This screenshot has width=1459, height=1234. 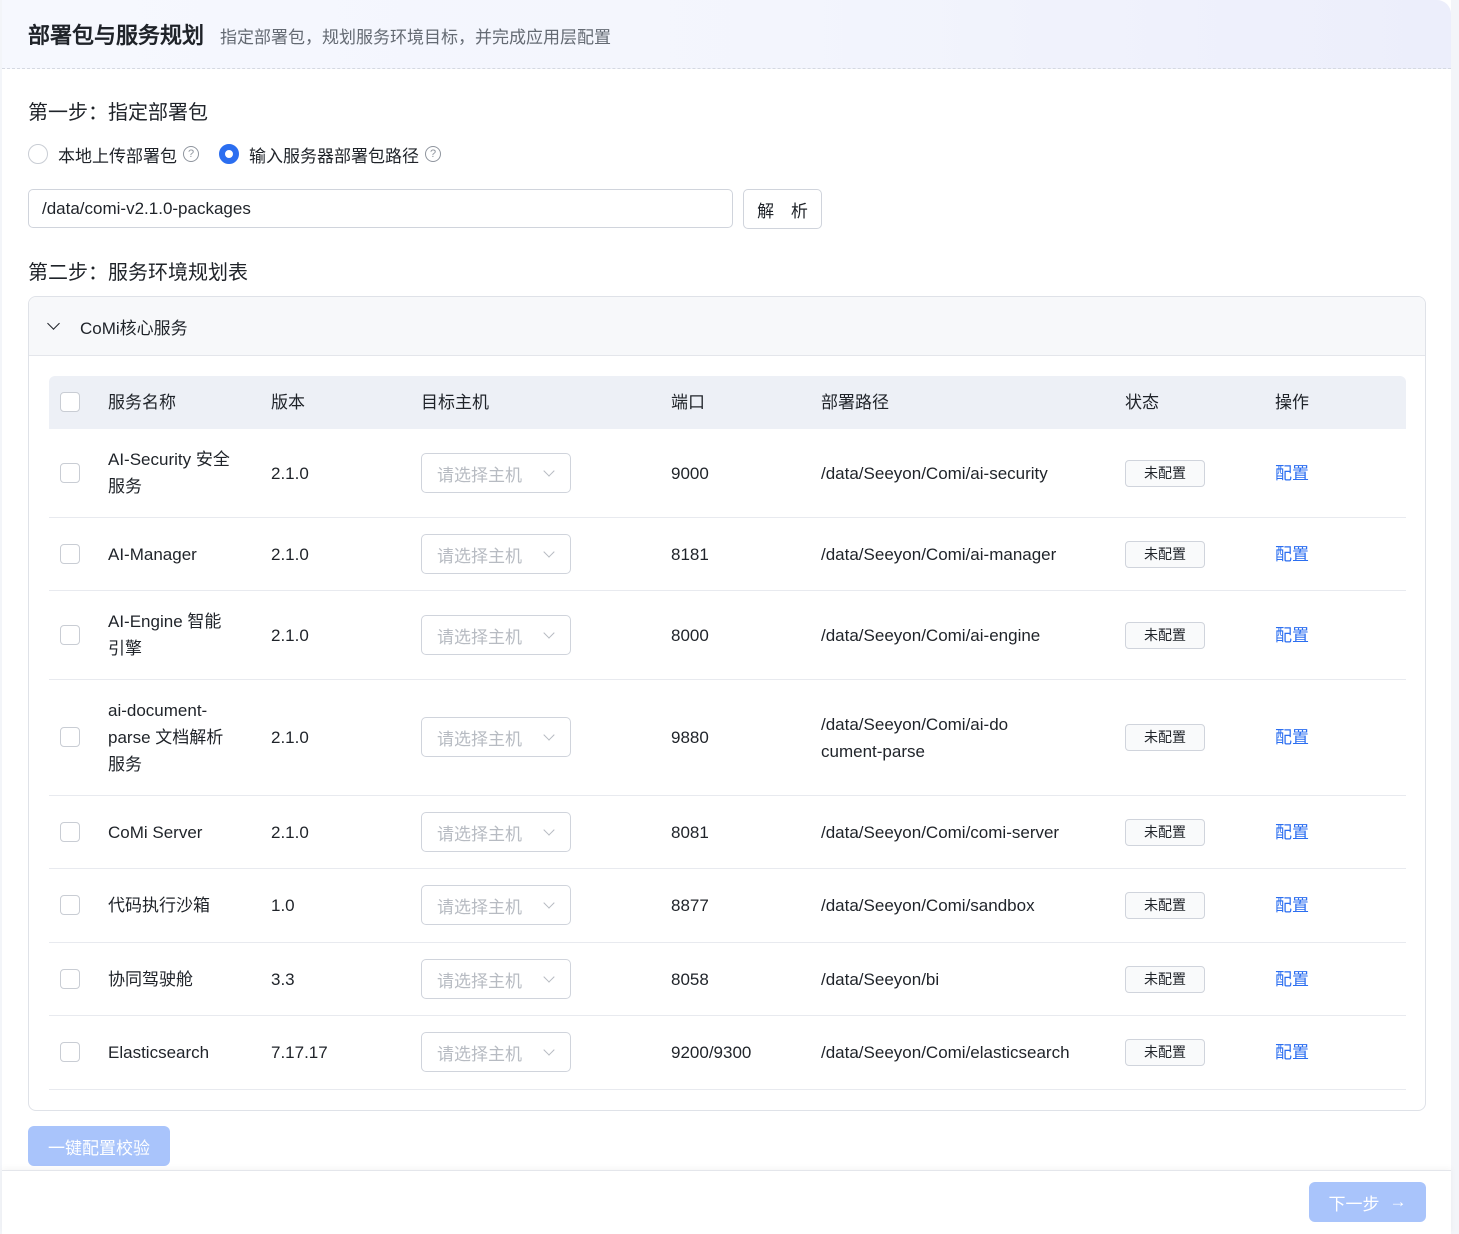 I want to click on radio-server-path: 输入服务器部署包路径 ?, so click(x=330, y=154).